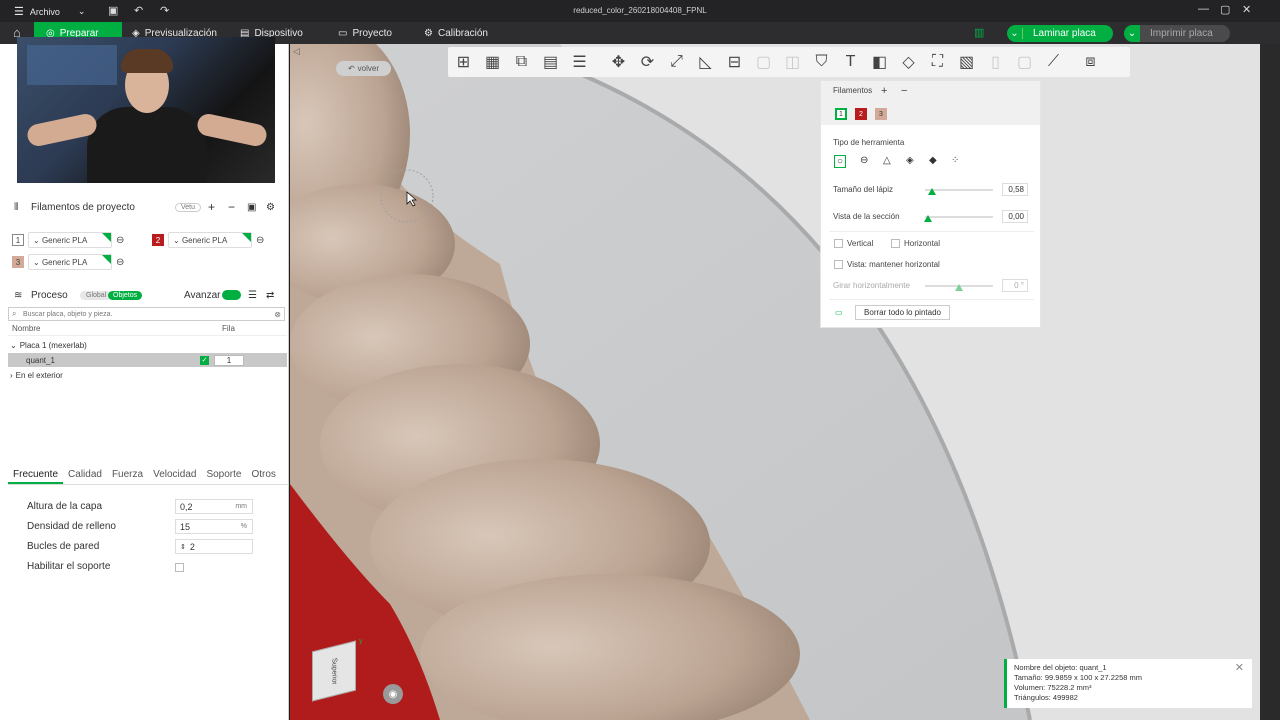 The width and height of the screenshot is (1280, 720). Describe the element at coordinates (902, 312) in the screenshot. I see `clear-painting-button: Borrar todo lo pintado` at that location.